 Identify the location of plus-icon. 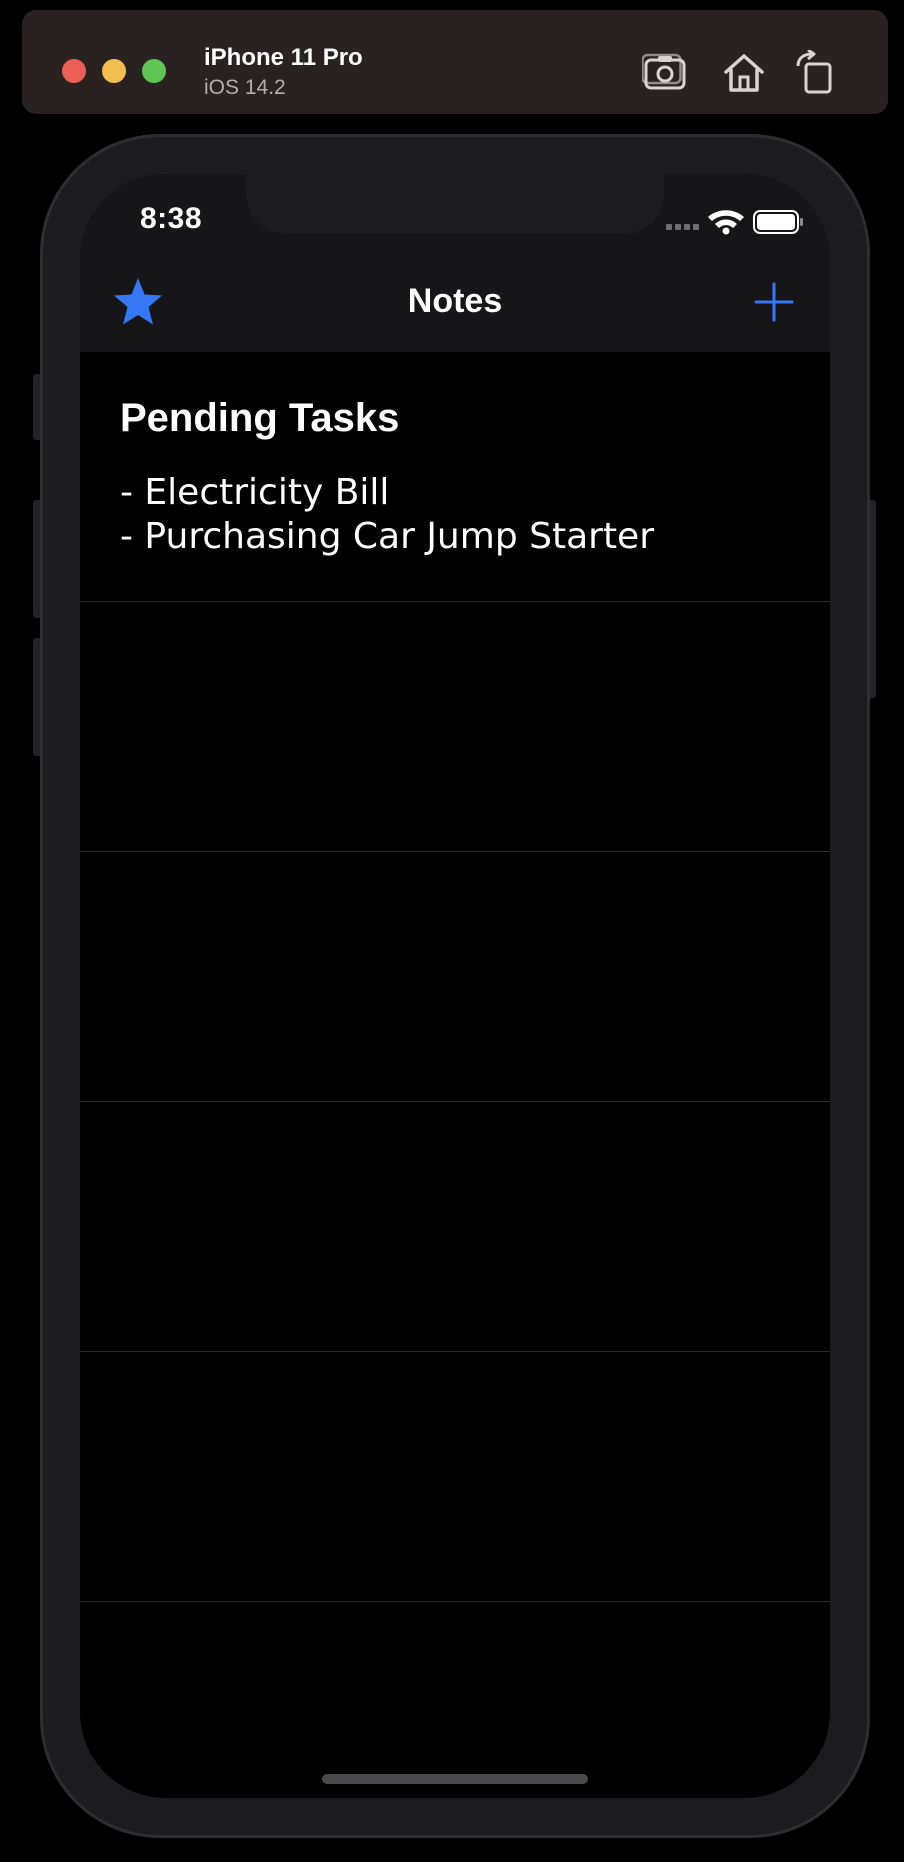
(774, 302).